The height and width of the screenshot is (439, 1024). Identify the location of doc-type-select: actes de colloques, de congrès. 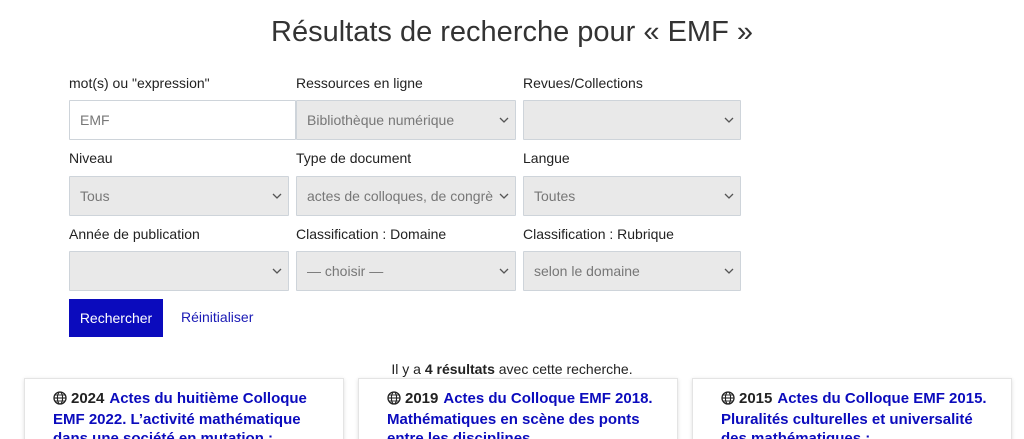
(406, 196).